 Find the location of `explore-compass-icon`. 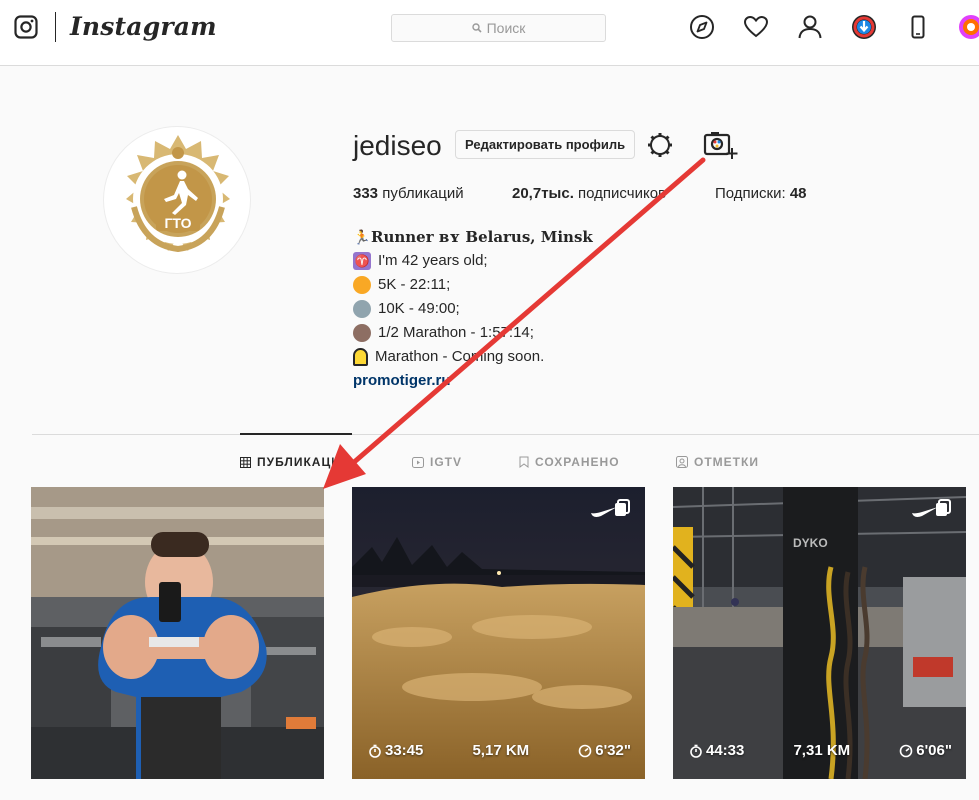

explore-compass-icon is located at coordinates (702, 27).